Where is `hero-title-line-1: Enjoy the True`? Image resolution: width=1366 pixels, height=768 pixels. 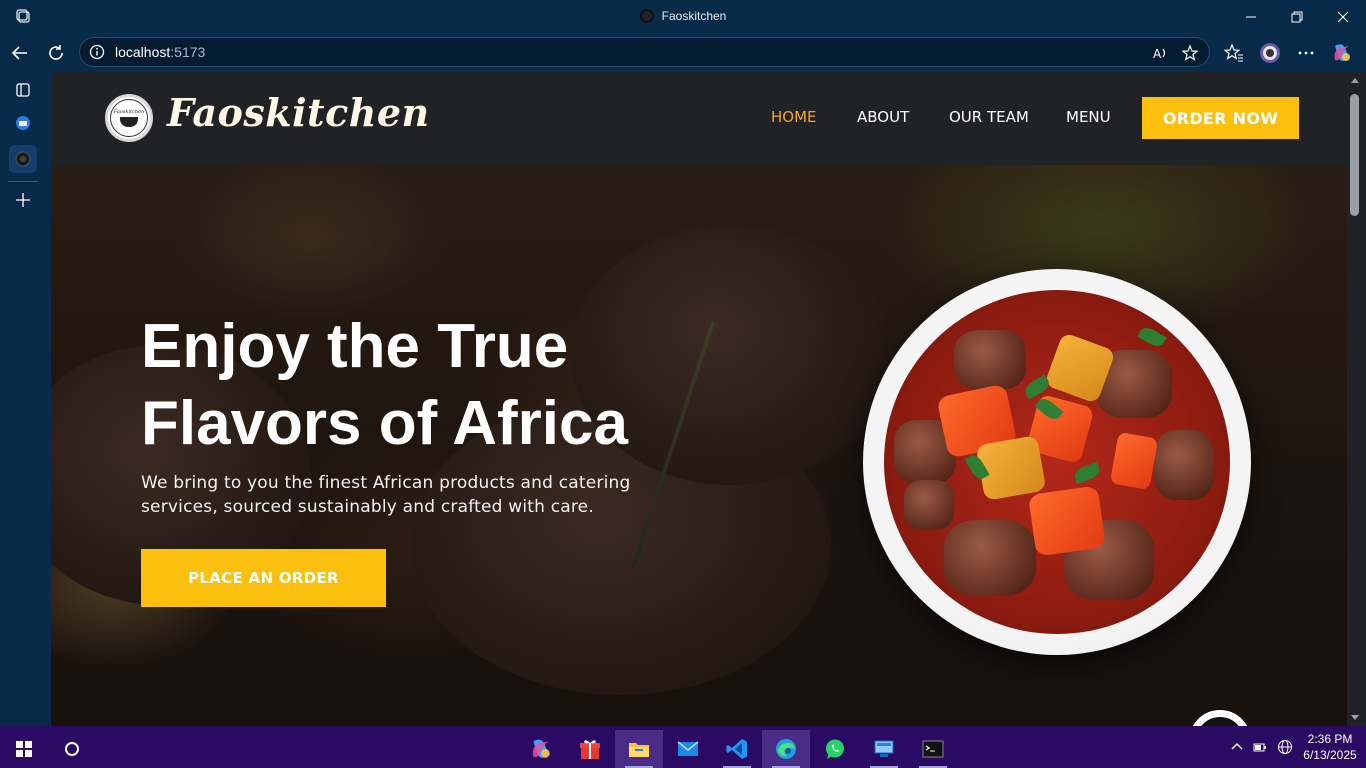 hero-title-line-1: Enjoy the True is located at coordinates (355, 346).